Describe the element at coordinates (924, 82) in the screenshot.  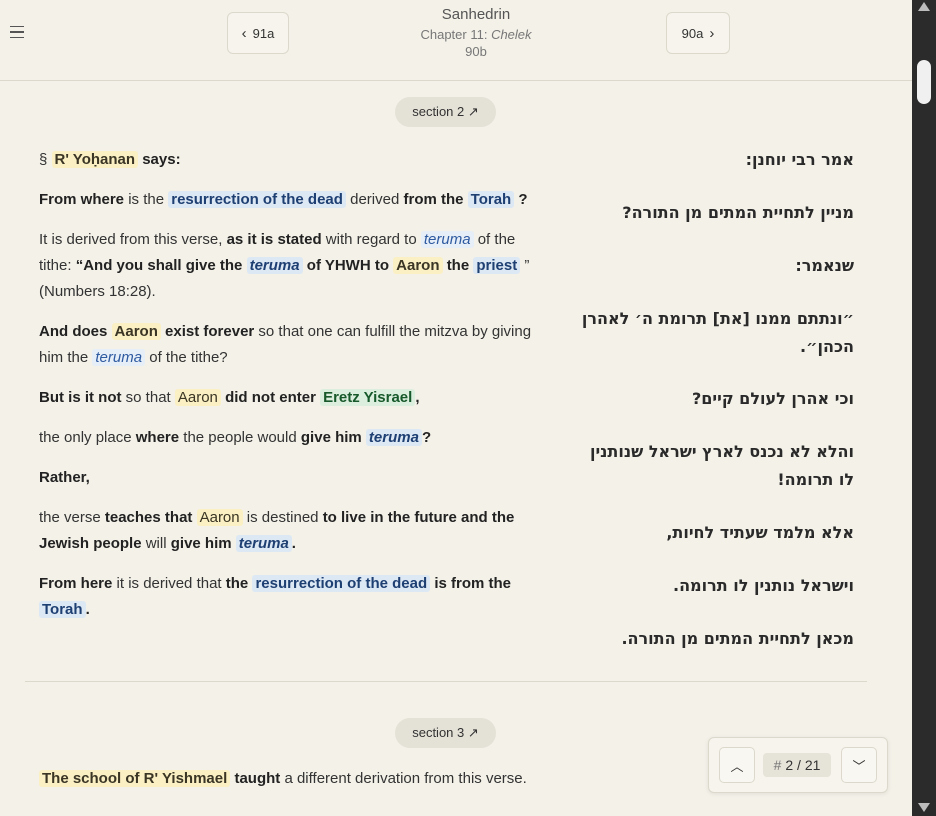
I see `scroll-thumb` at that location.